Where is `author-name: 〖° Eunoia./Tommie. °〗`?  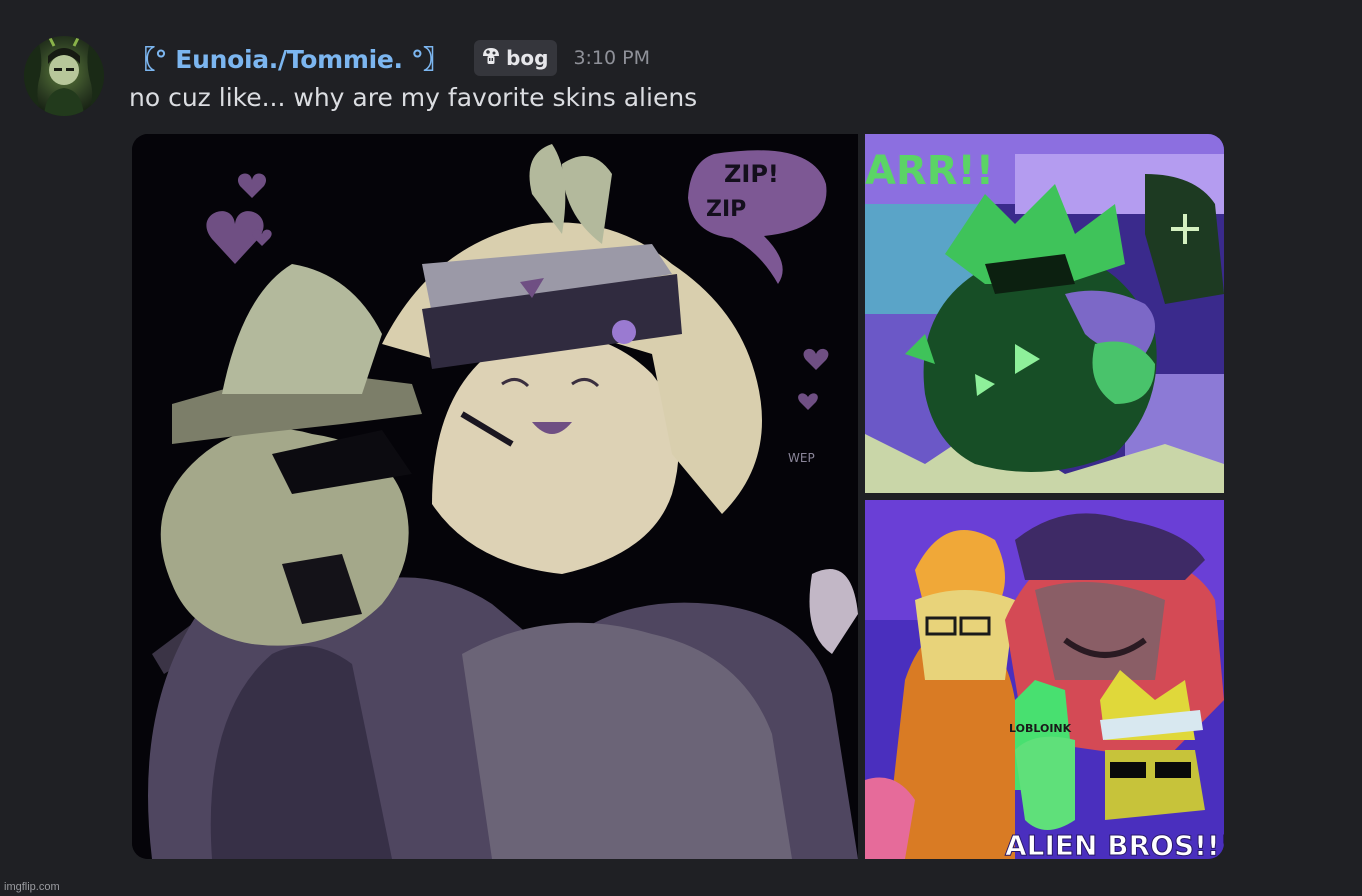
author-name: 〖° Eunoia./Tommie. °〗 is located at coordinates (289, 58).